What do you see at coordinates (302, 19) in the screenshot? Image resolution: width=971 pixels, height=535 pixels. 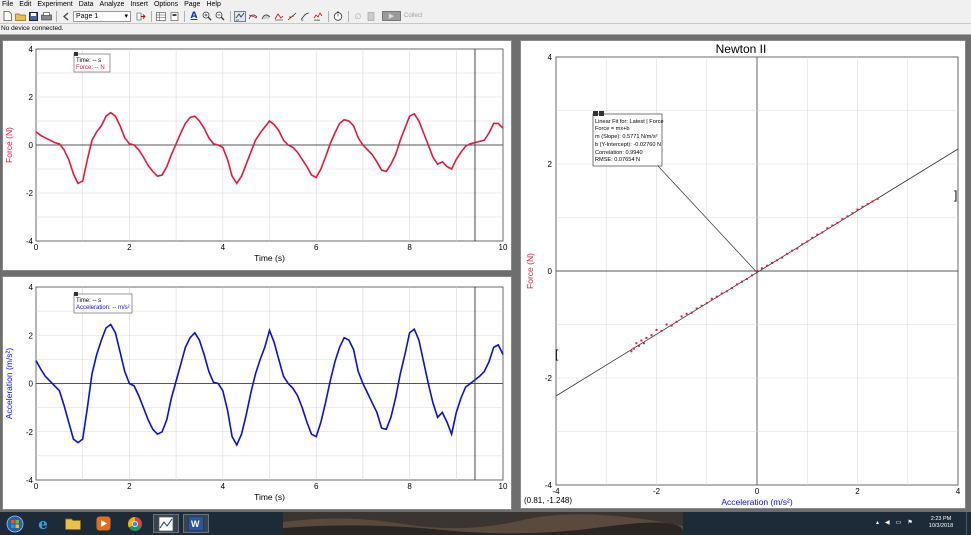 I see `svg-text: fx` at bounding box center [302, 19].